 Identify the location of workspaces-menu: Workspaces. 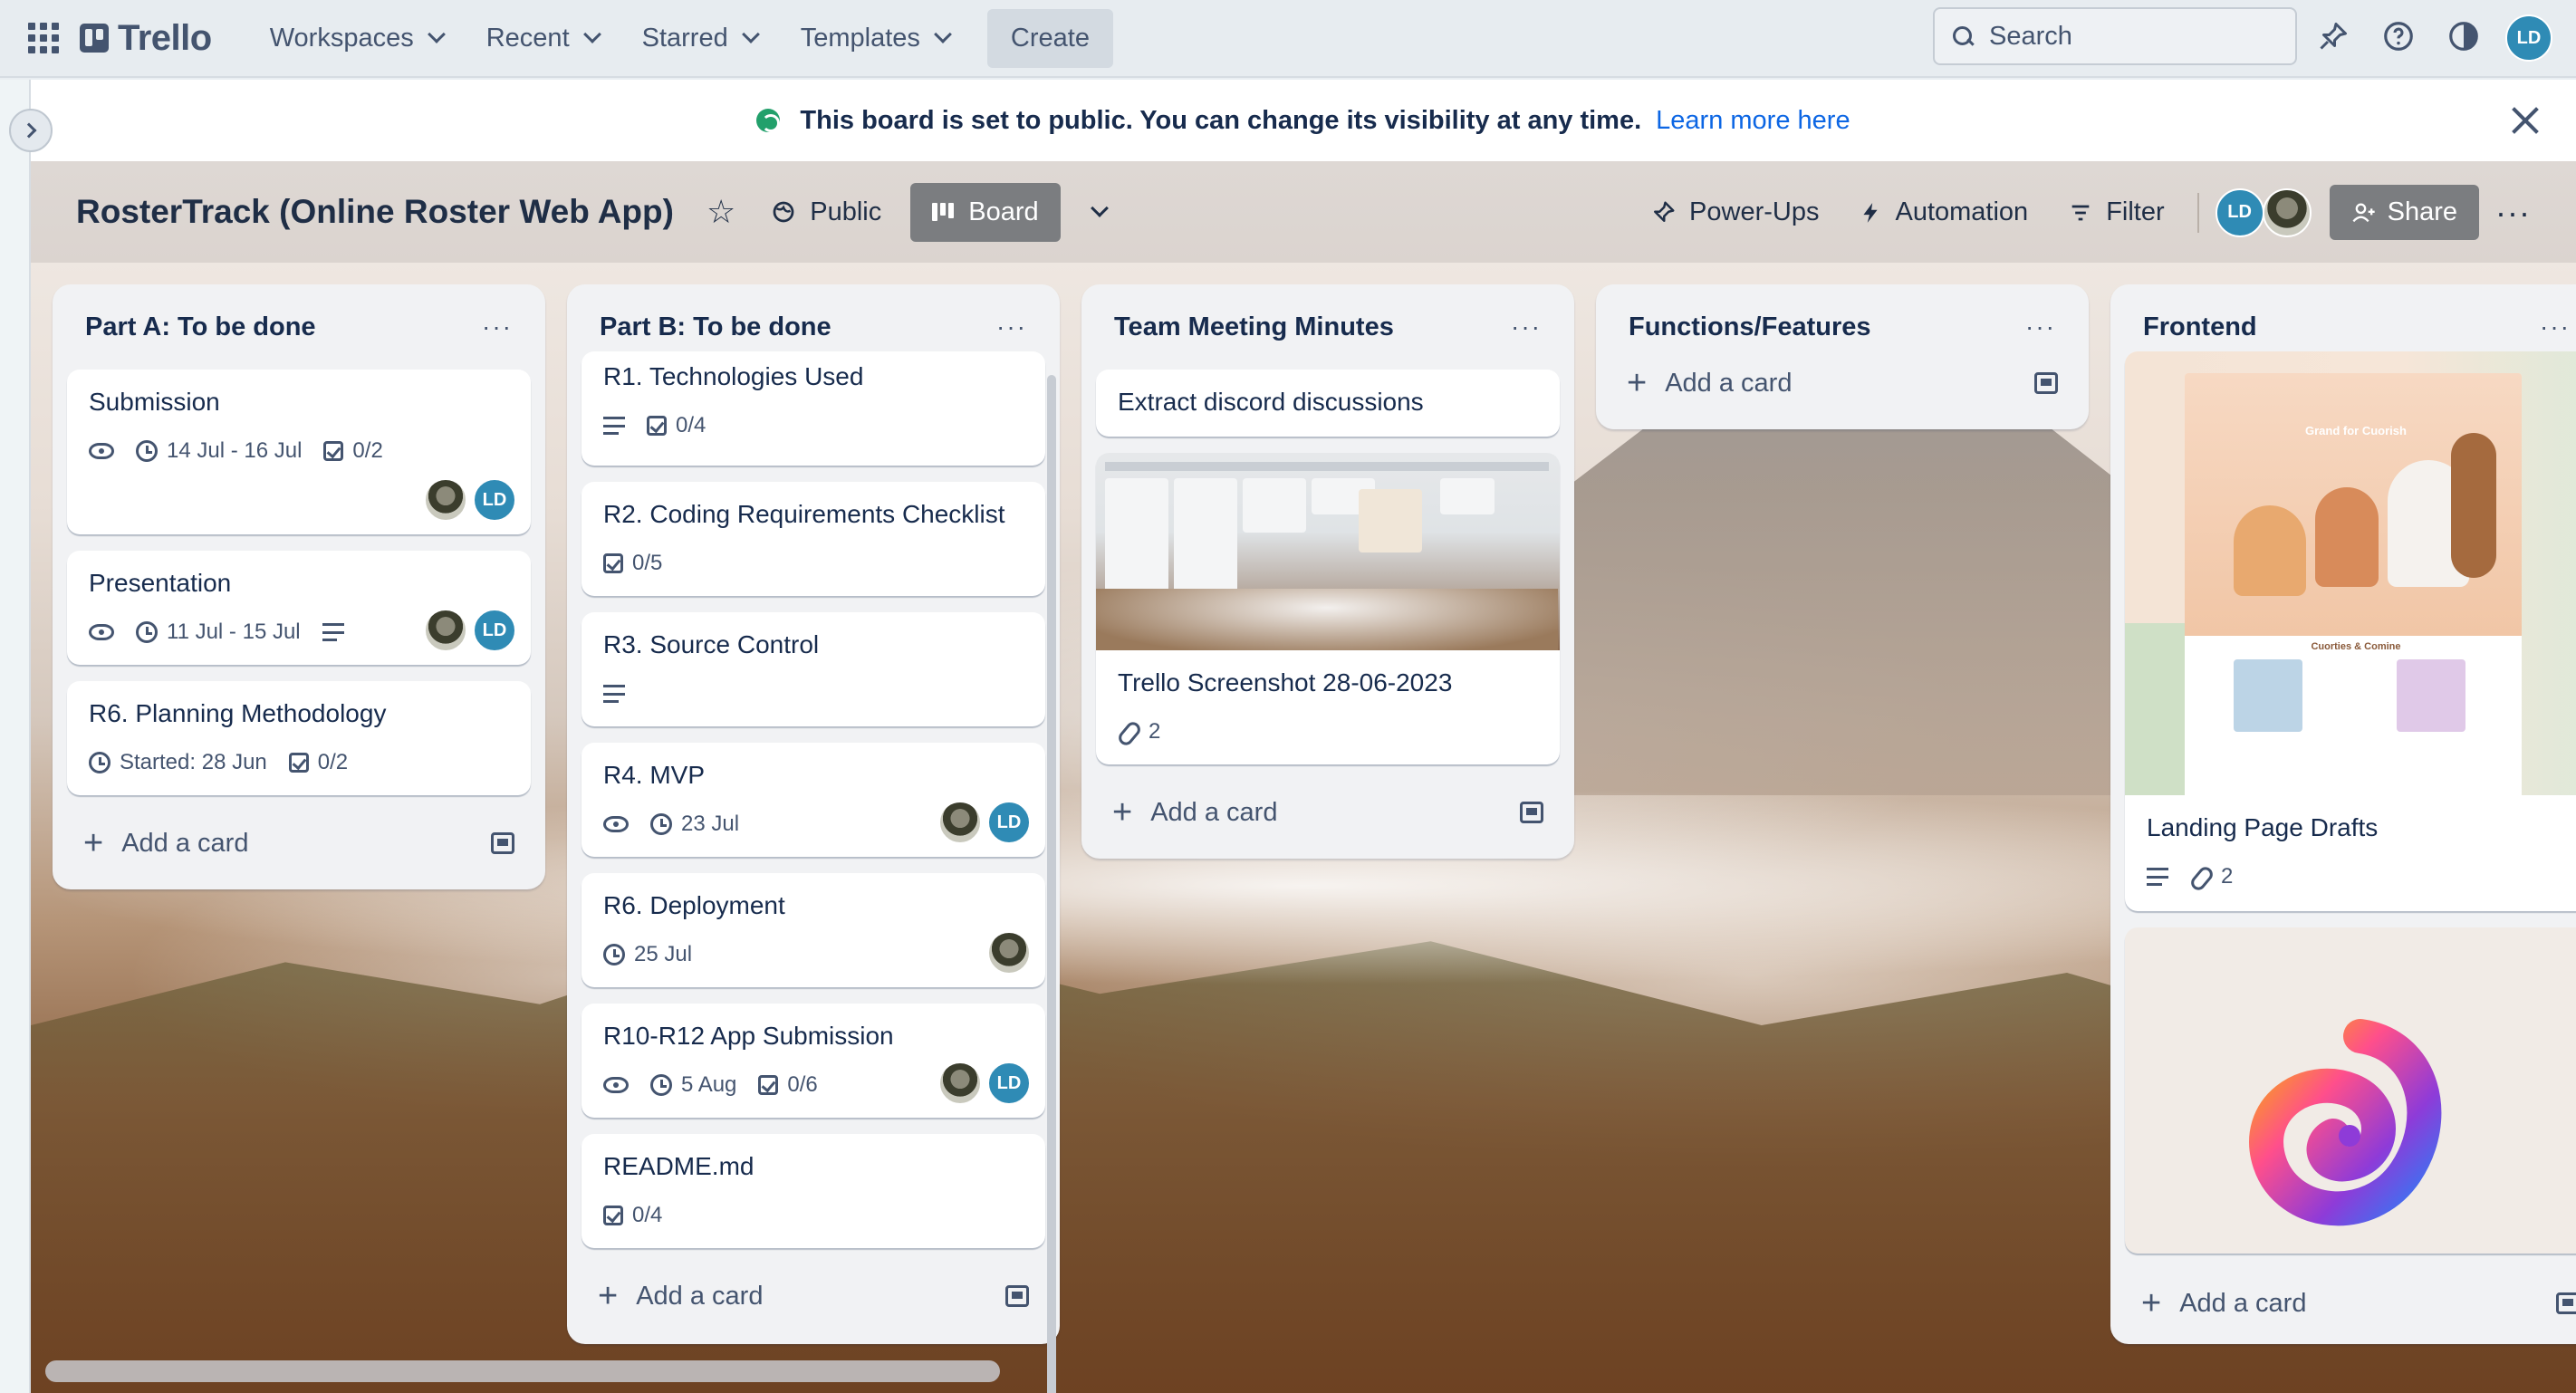
(356, 38).